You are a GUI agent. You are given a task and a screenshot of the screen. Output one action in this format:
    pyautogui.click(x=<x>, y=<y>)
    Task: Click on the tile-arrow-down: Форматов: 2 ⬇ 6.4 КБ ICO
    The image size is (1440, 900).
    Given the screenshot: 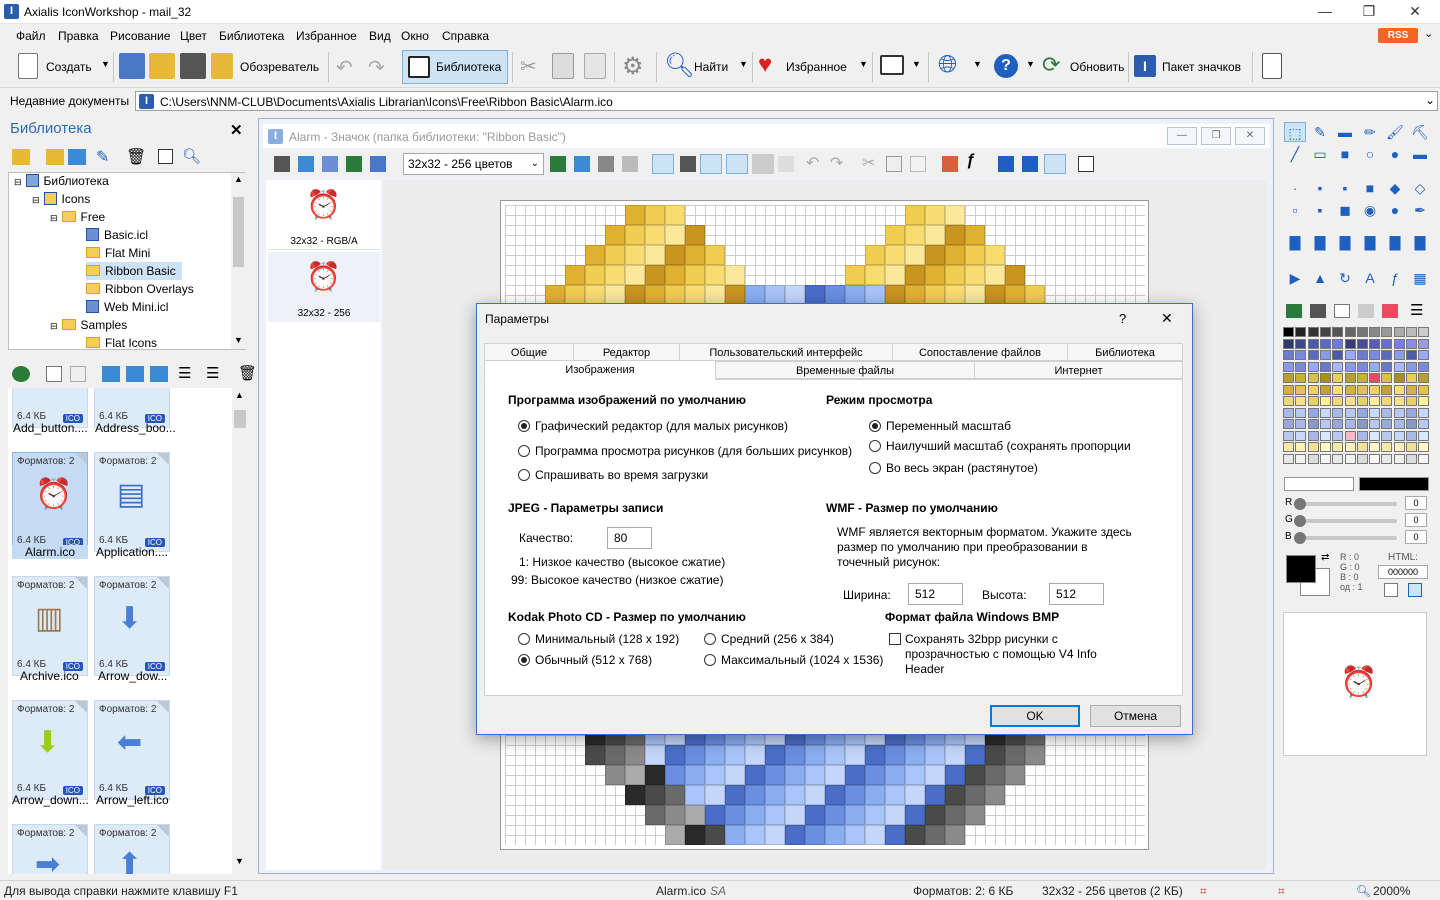 What is the action you would take?
    pyautogui.click(x=132, y=626)
    